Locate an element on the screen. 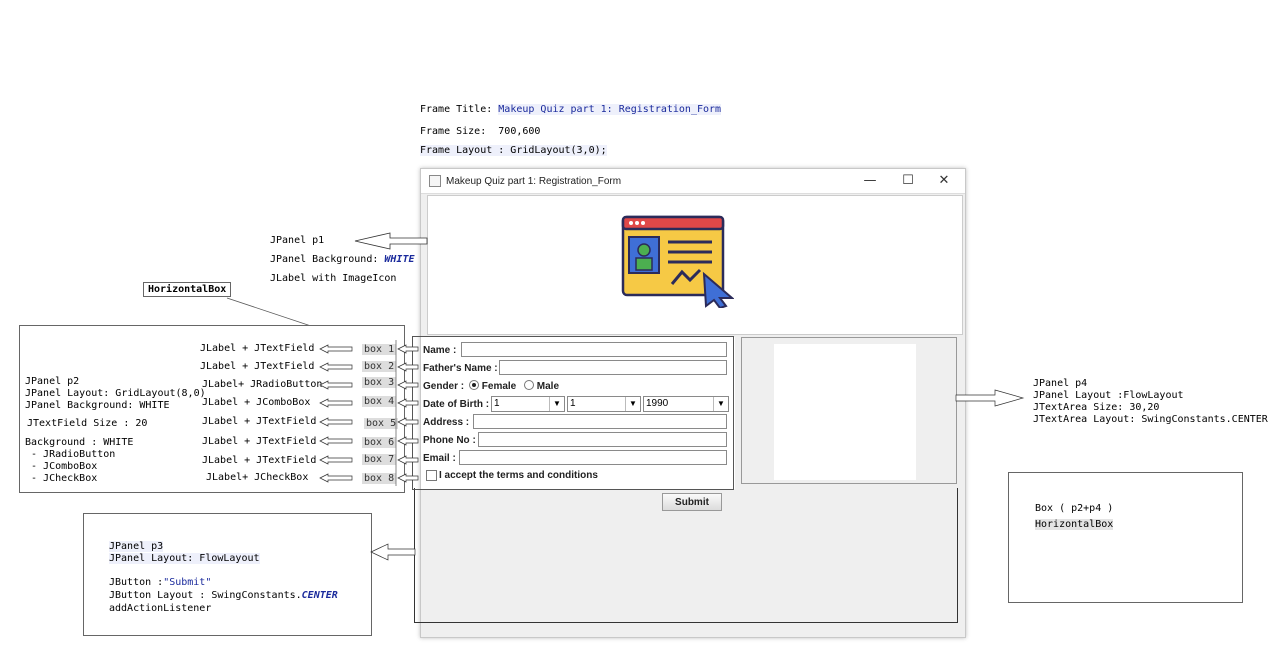  row-desc: JLabel+ JCheckBox is located at coordinates (257, 477).